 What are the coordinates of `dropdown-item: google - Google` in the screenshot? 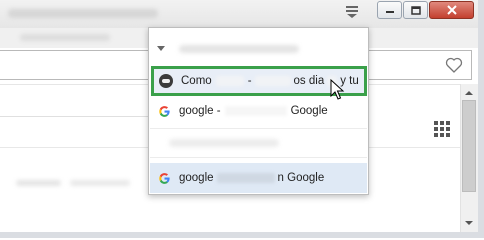 It's located at (258, 111).